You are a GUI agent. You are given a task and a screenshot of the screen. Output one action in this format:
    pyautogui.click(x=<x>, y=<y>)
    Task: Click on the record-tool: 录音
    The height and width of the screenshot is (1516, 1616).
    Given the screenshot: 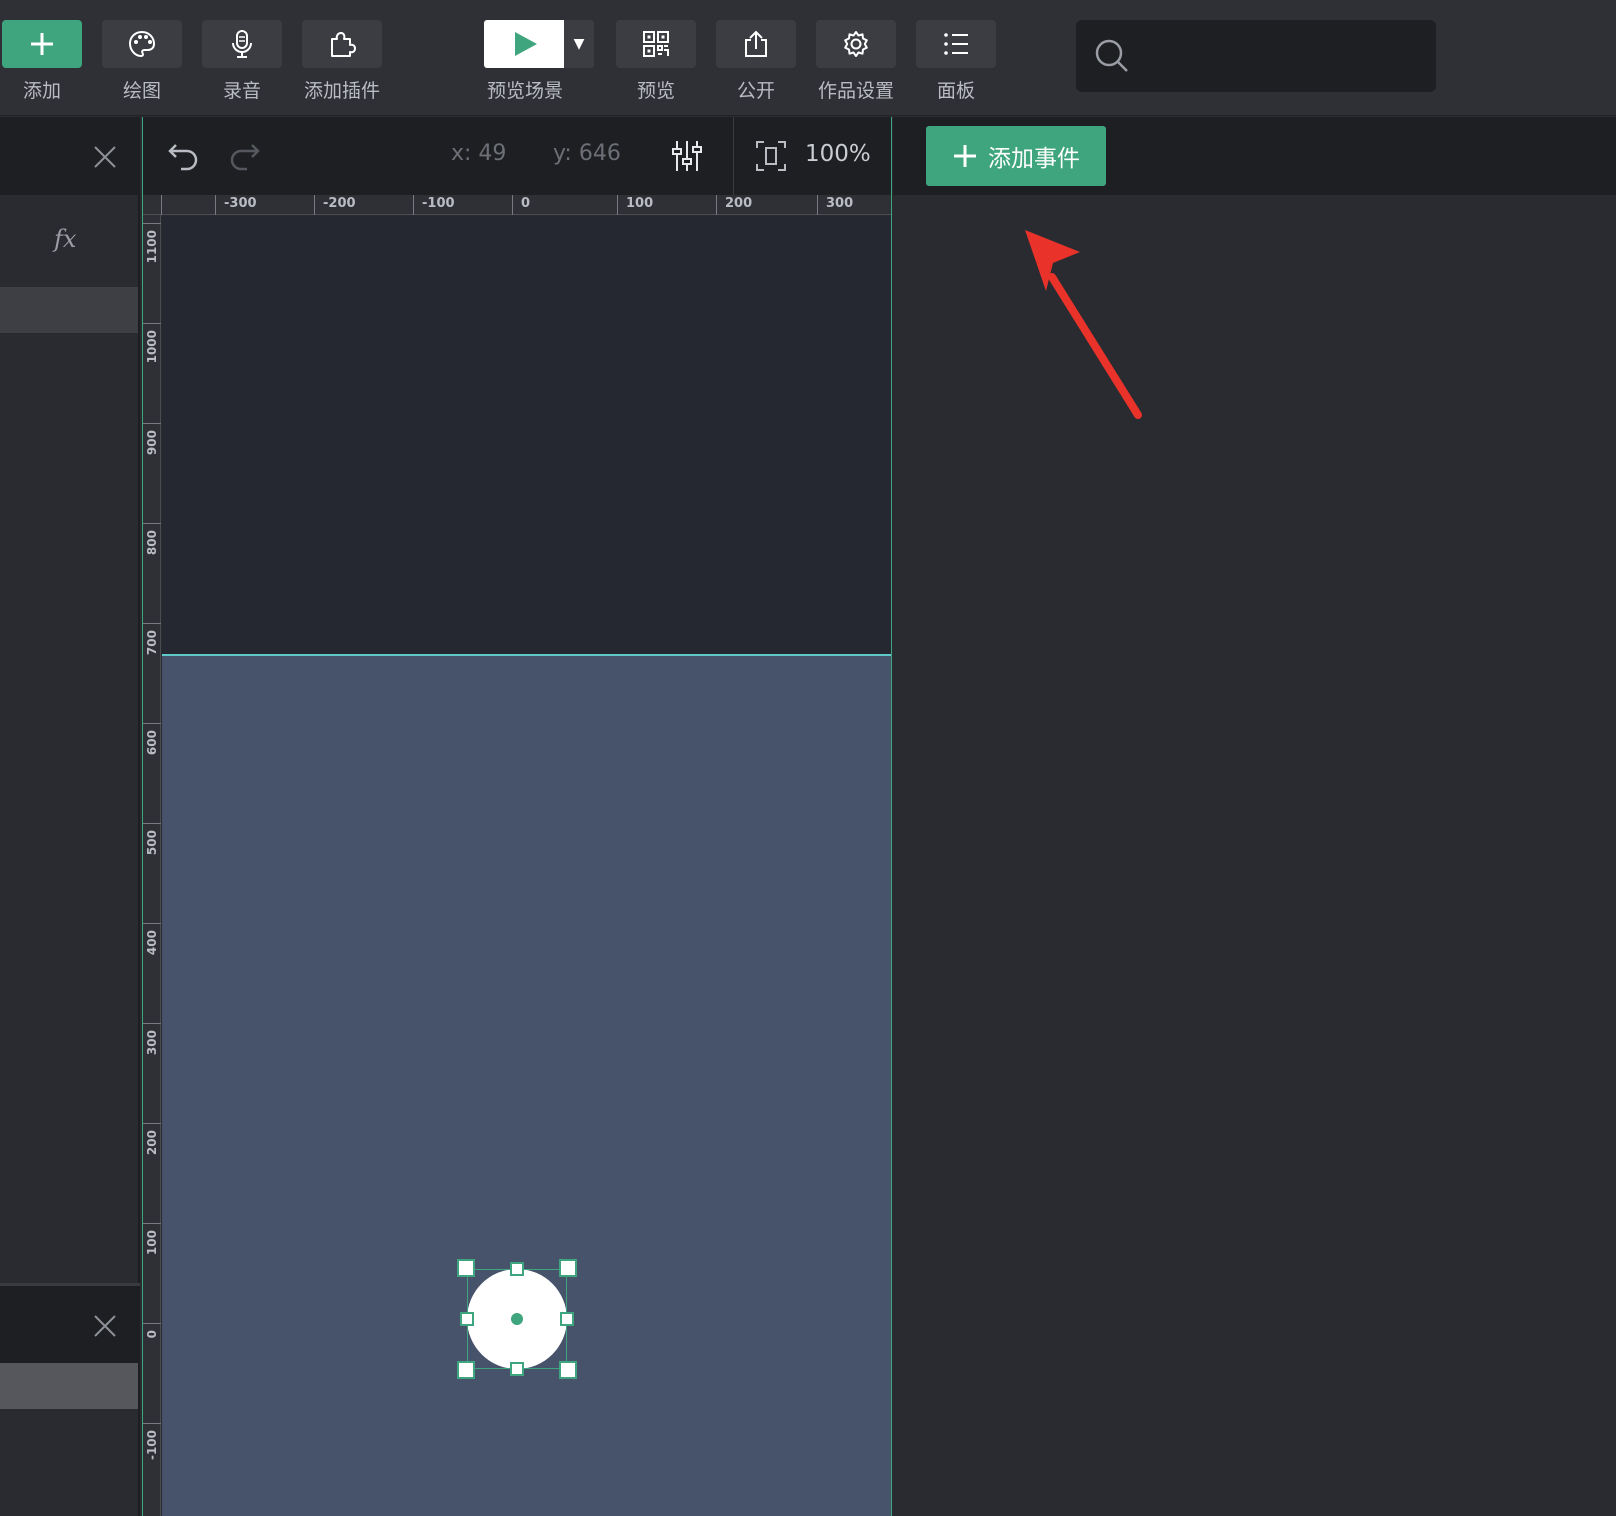 What is the action you would take?
    pyautogui.click(x=242, y=61)
    